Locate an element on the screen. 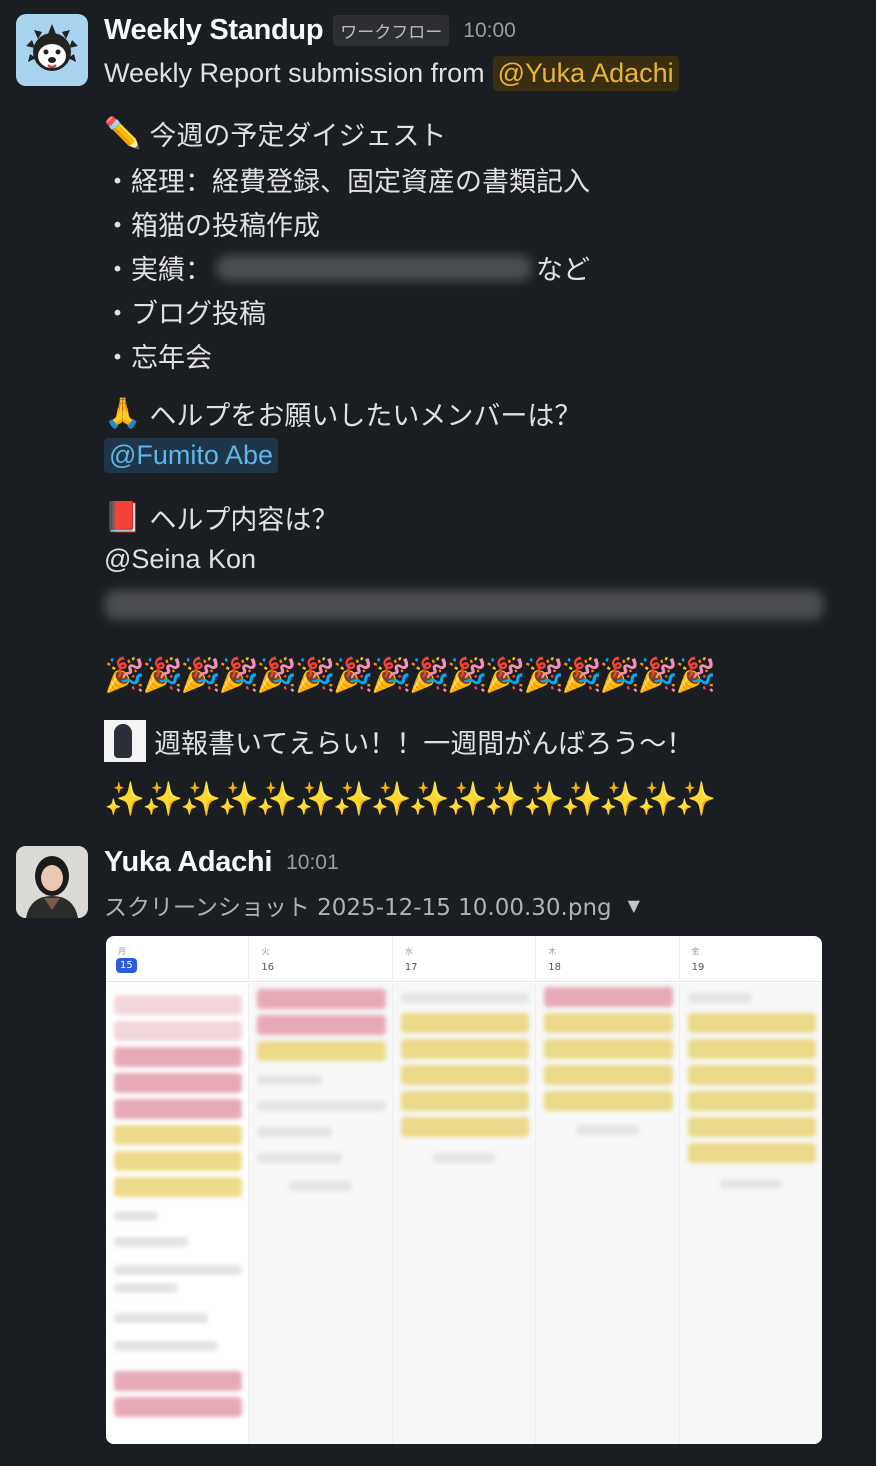  file-name: スクリーンショット 2025-12-15 10.00.30.png is located at coordinates (358, 905).